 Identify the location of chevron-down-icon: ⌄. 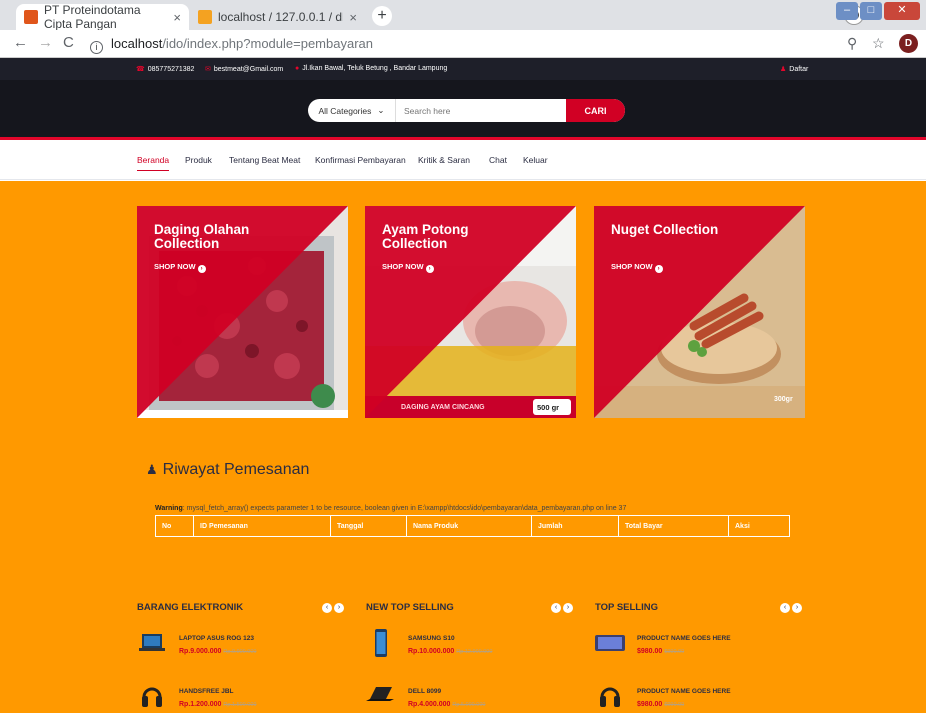
(381, 110).